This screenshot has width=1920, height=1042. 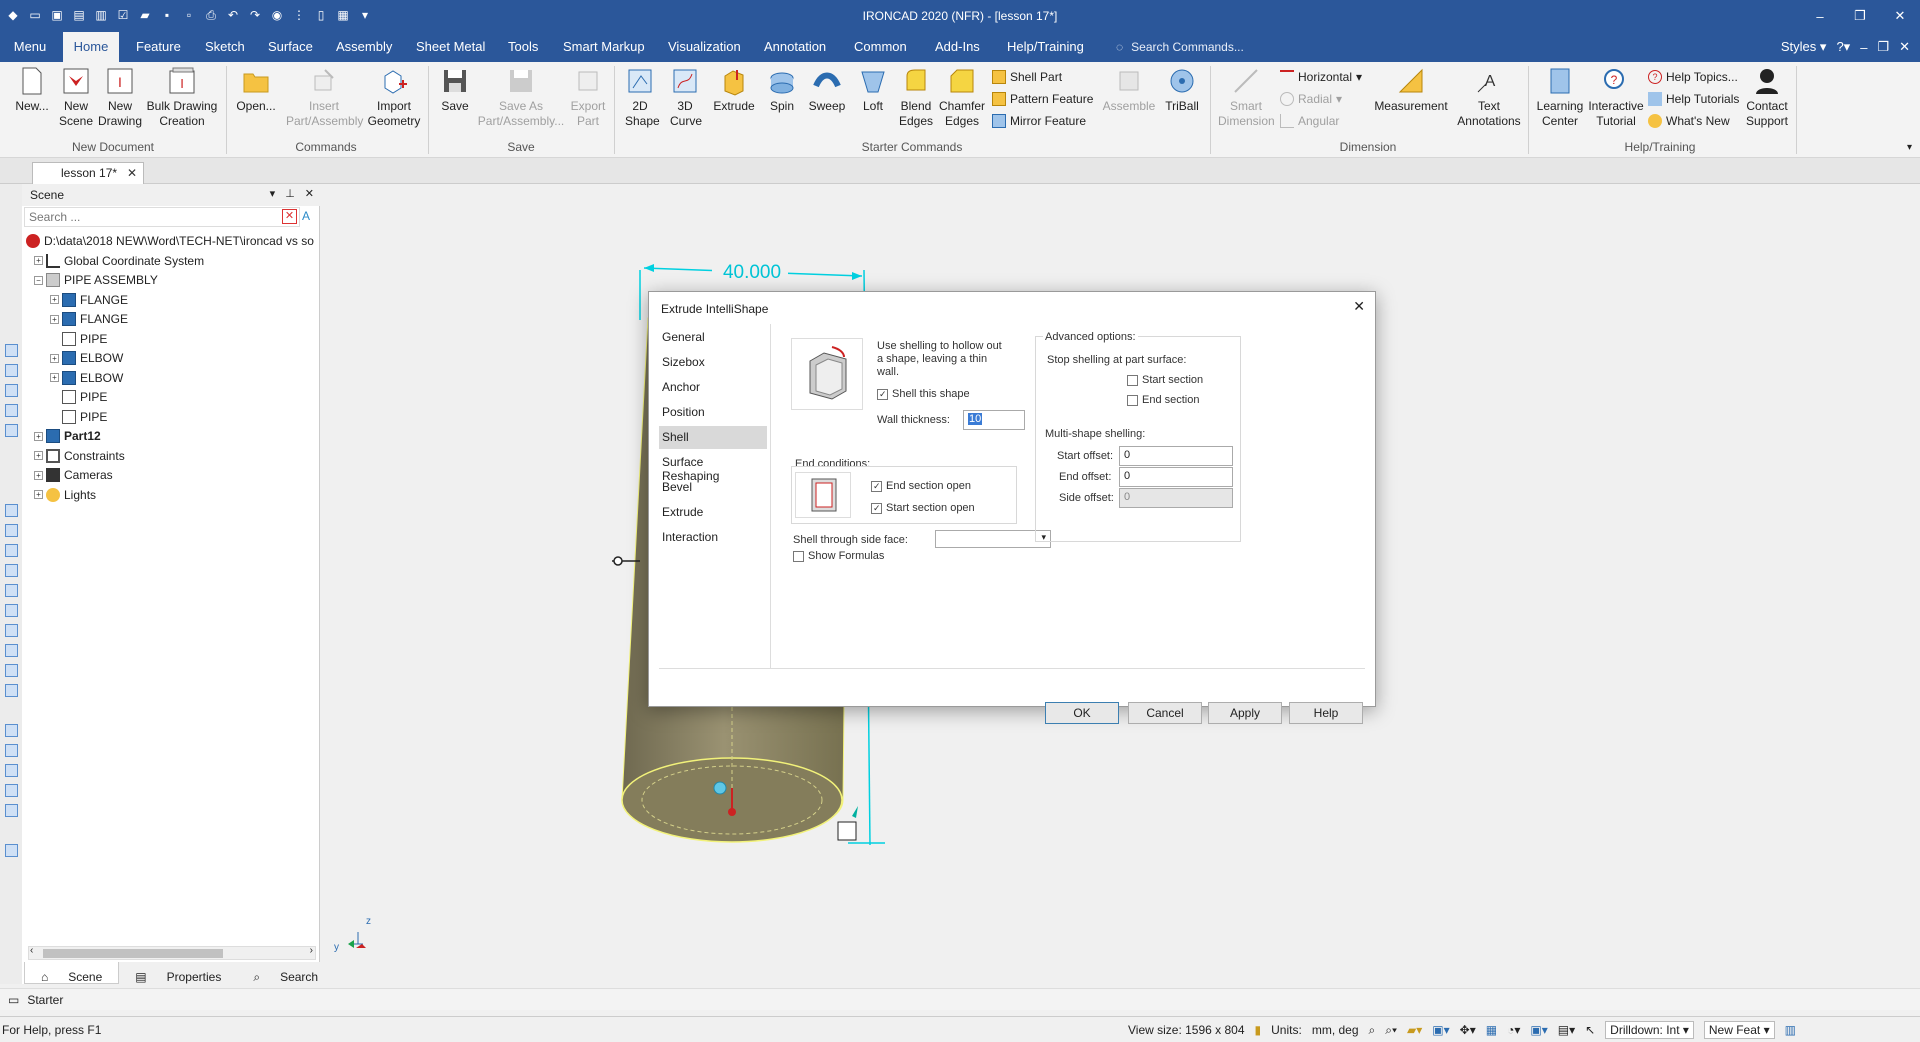 I want to click on cancel-button: Cancel, so click(x=1165, y=713).